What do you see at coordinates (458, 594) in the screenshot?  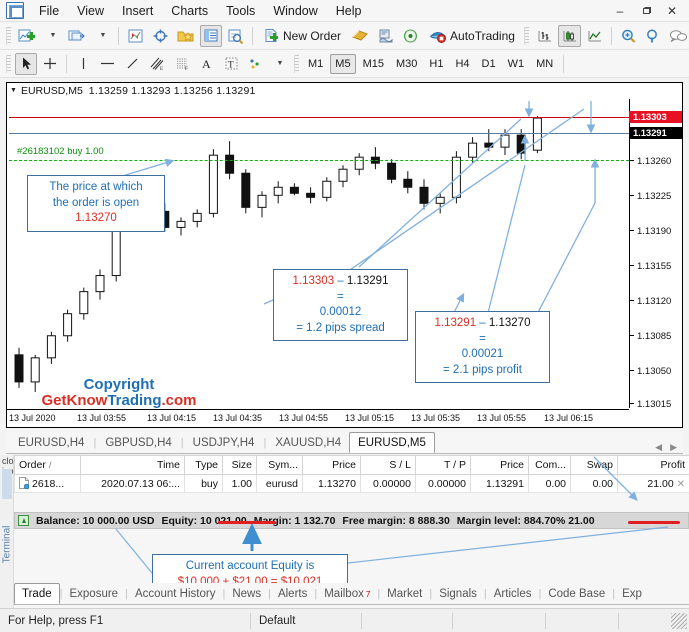 I see `terminal-tab-signals: Signals` at bounding box center [458, 594].